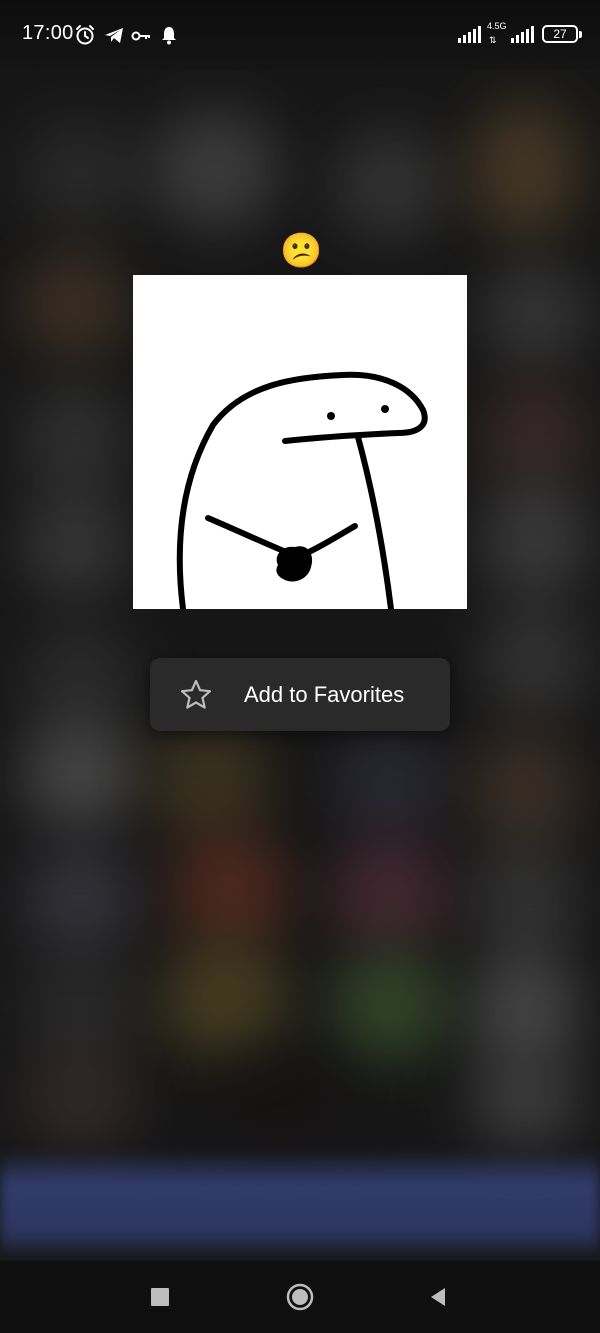  I want to click on telegram-icon, so click(114, 35).